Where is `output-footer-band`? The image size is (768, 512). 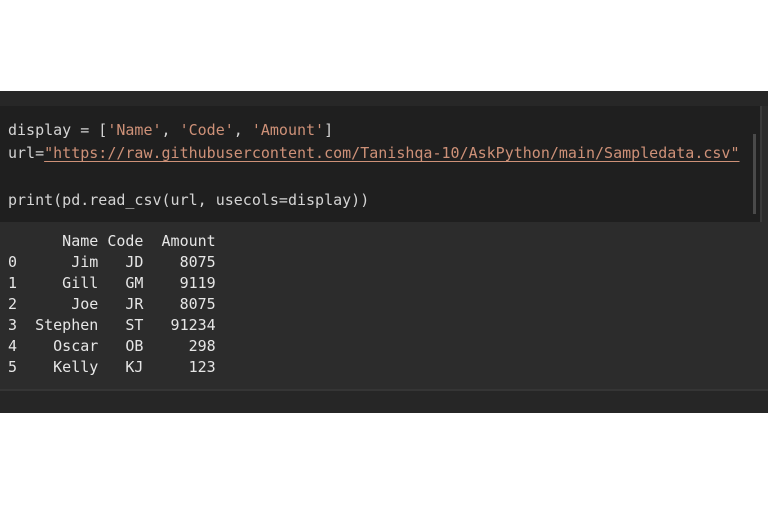 output-footer-band is located at coordinates (384, 401).